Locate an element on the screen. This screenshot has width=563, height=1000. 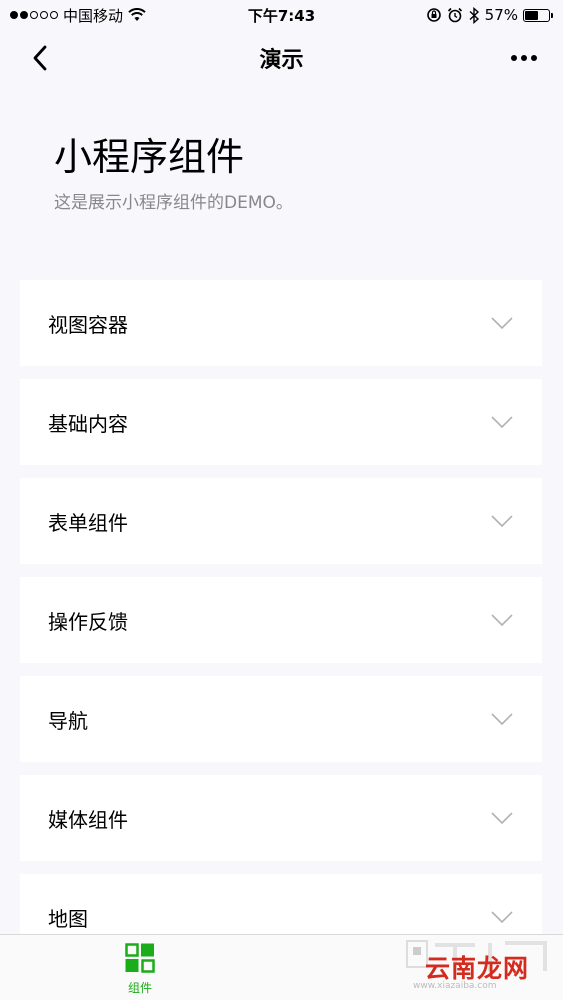
nav-title: 演示 is located at coordinates (281, 60).